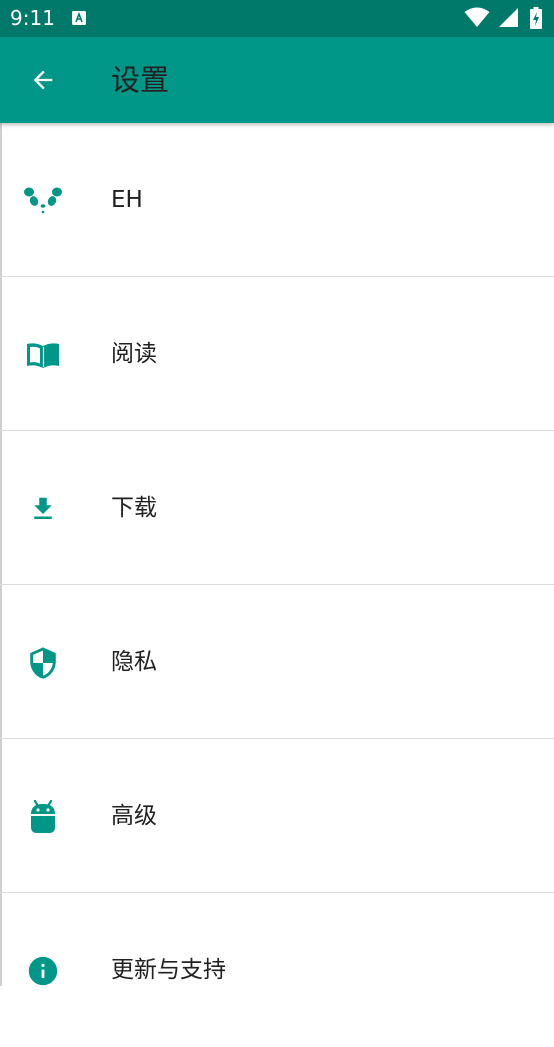  I want to click on battery-charging-icon, so click(536, 18).